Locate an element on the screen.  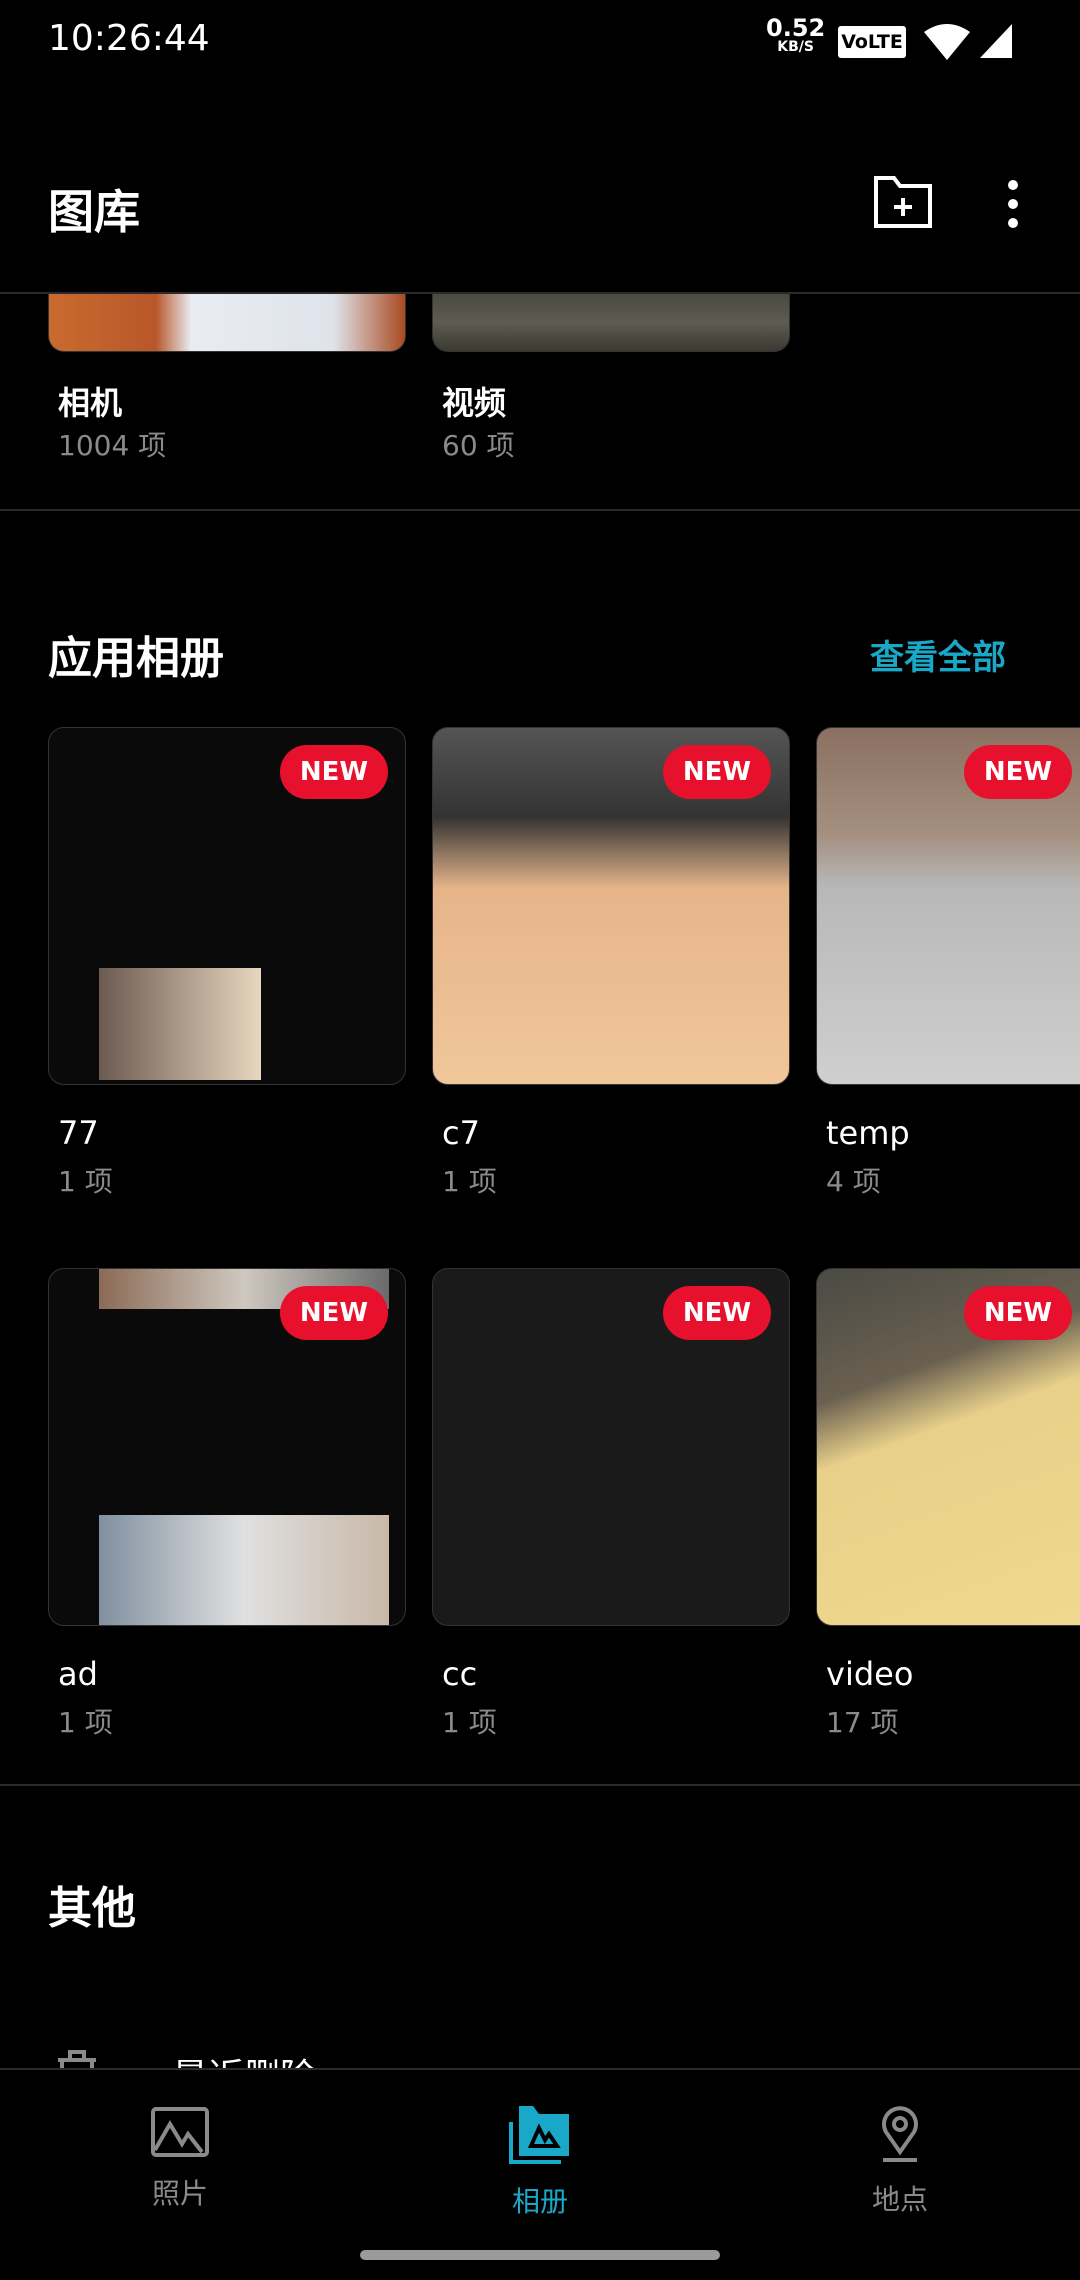
nav-label: 地点 is located at coordinates (899, 2199).